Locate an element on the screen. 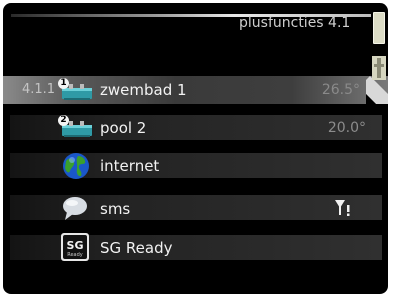 This screenshot has width=394, height=298. menu-item-sms: sms is located at coordinates (196, 207).